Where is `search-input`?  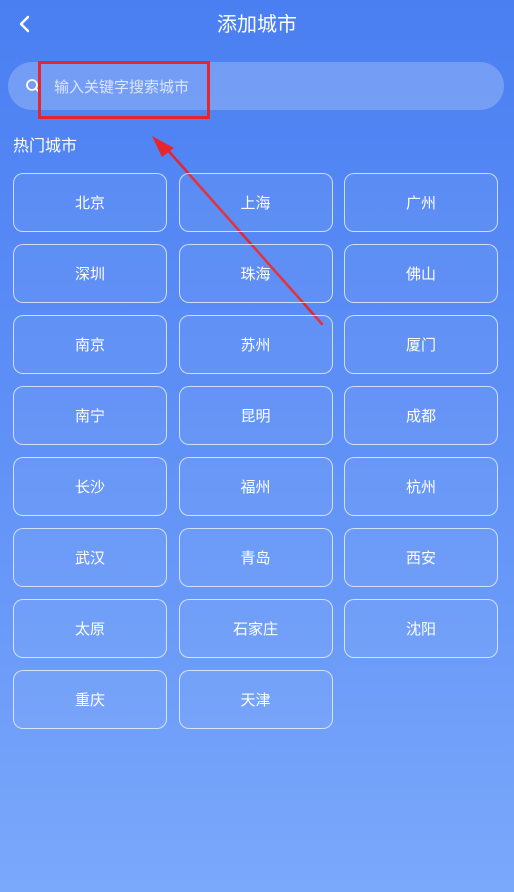 search-input is located at coordinates (269, 87).